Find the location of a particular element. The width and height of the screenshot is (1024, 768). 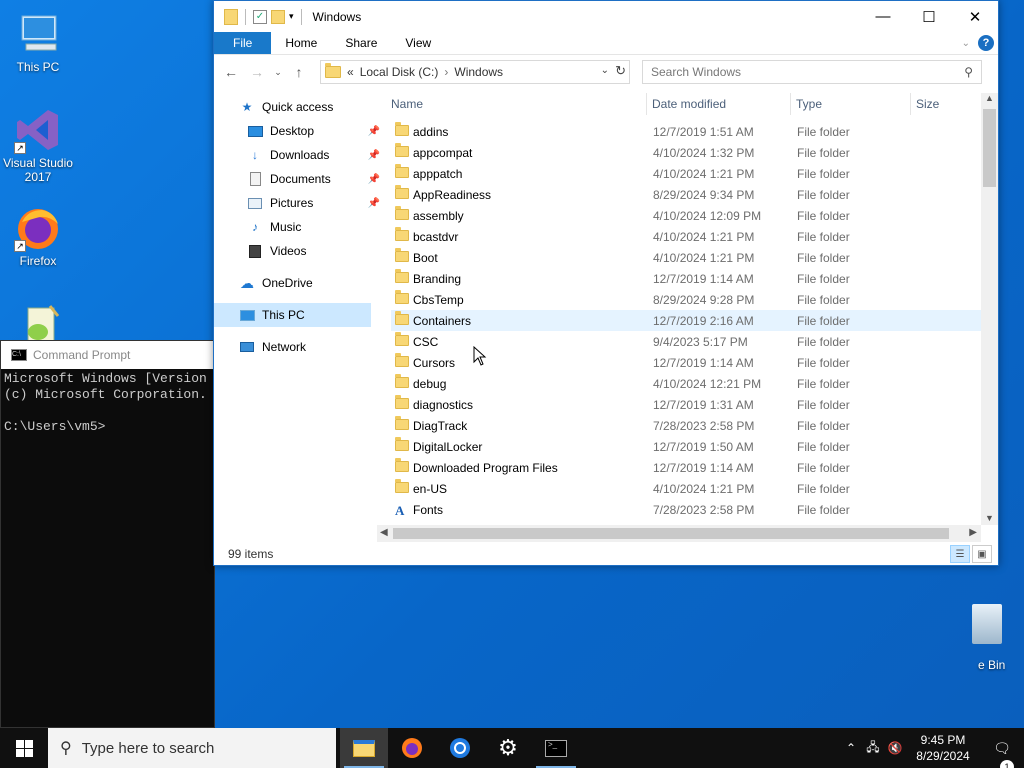

tab-file: File is located at coordinates (243, 43).